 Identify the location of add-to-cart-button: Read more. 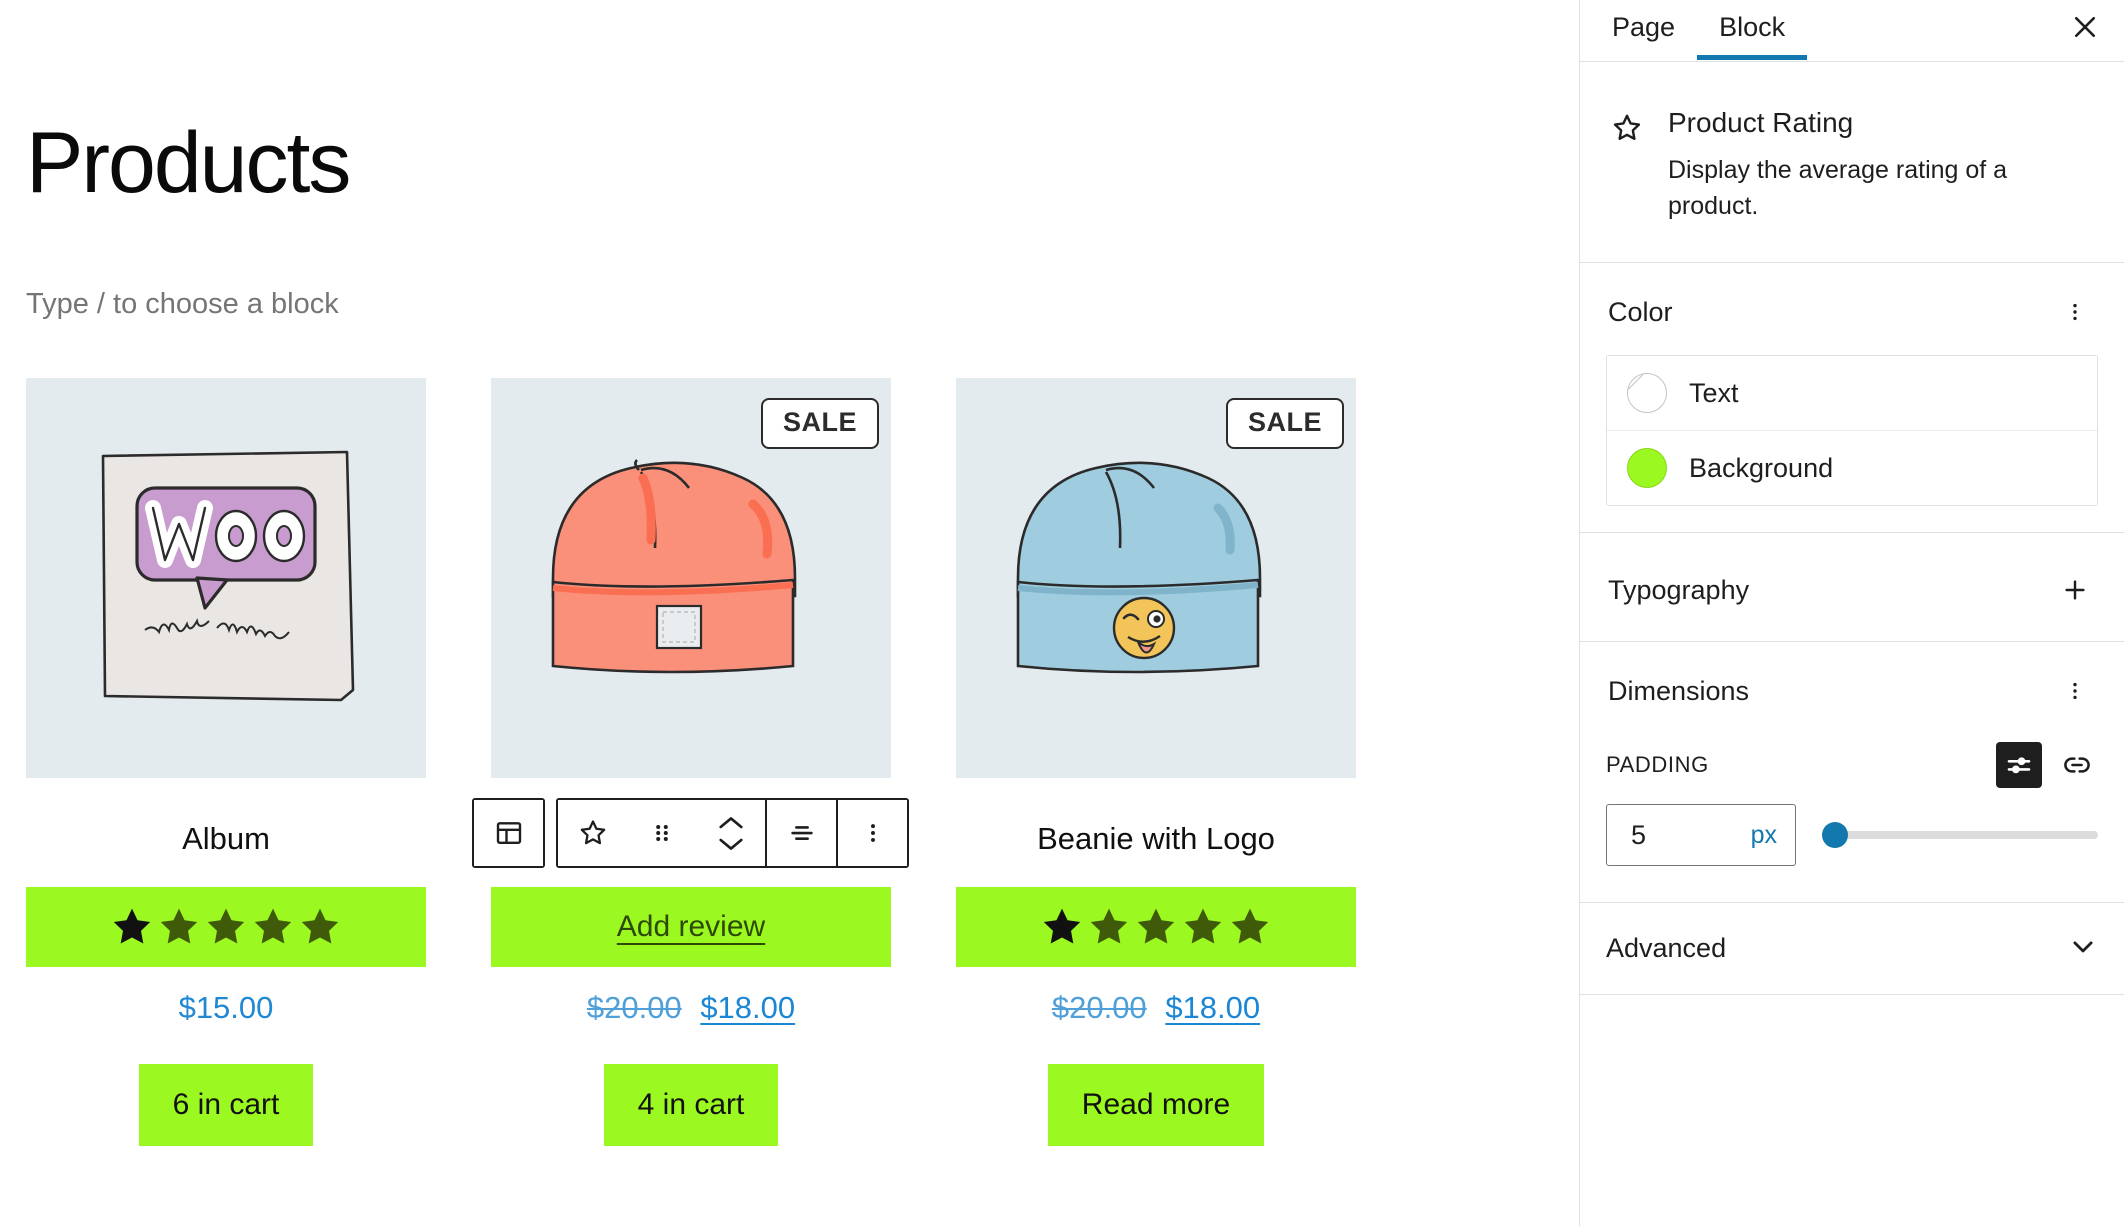
(1156, 1105).